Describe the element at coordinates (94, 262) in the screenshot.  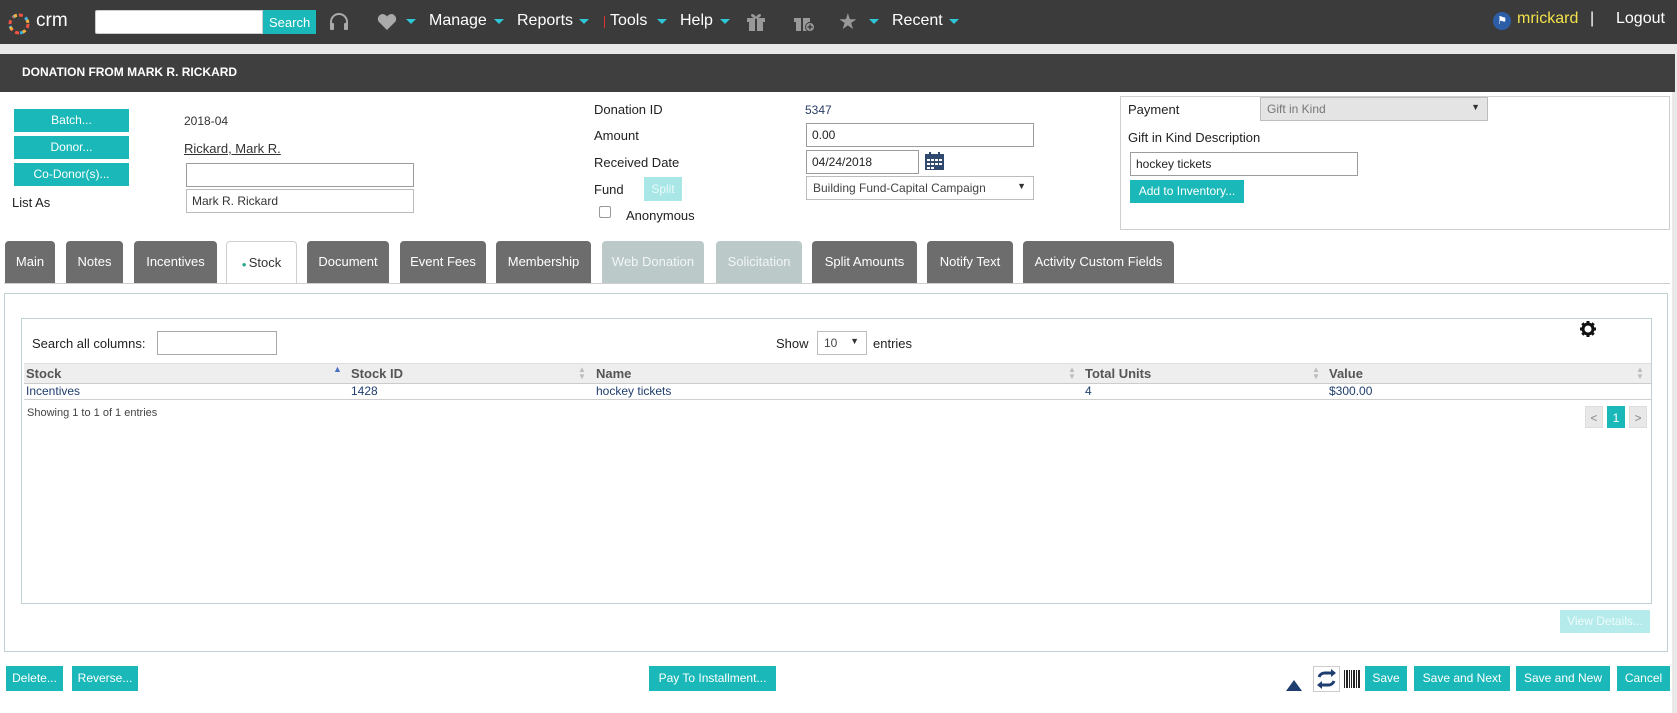
I see `tab-notes: Notes` at that location.